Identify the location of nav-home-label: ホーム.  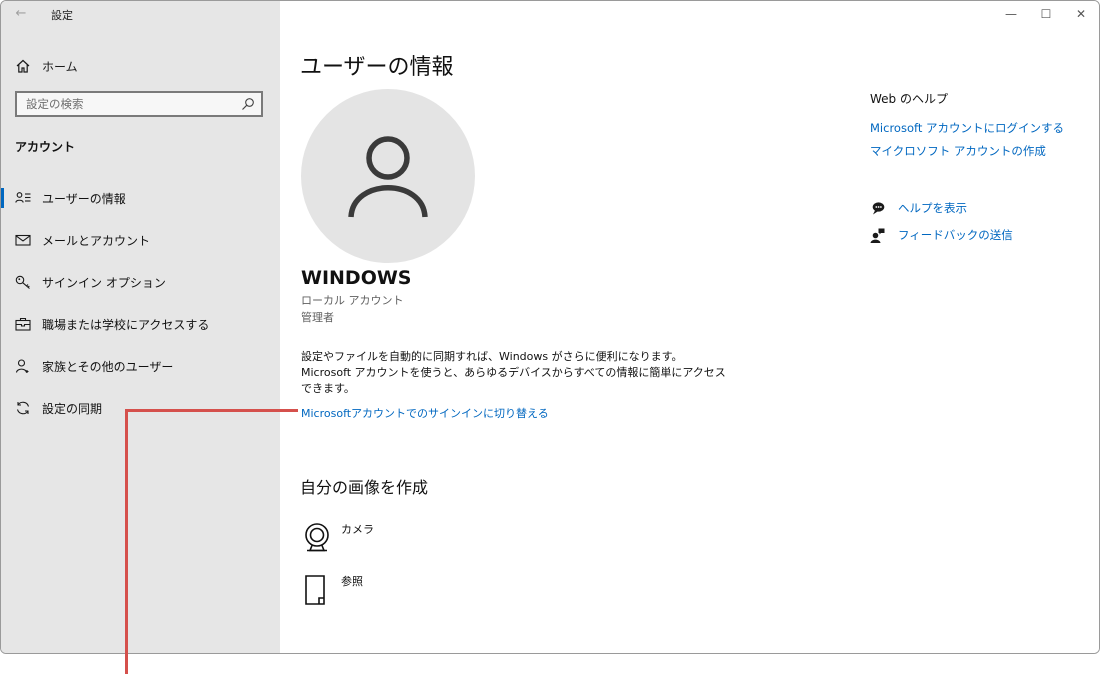
(60, 66).